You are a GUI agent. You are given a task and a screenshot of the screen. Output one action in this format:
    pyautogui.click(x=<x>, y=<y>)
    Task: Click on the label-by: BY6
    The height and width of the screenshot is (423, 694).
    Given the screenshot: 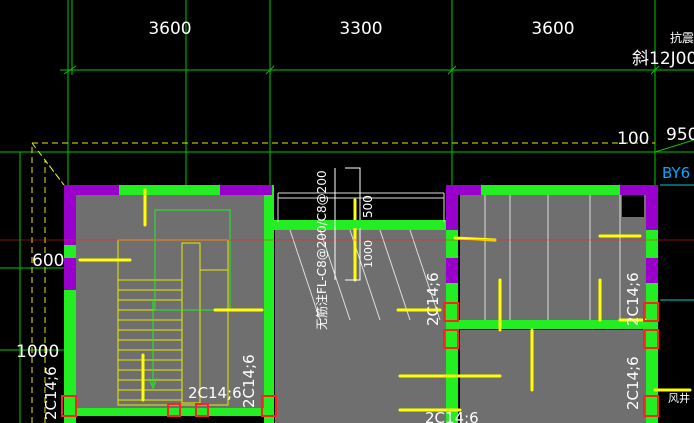 What is the action you would take?
    pyautogui.click(x=676, y=173)
    